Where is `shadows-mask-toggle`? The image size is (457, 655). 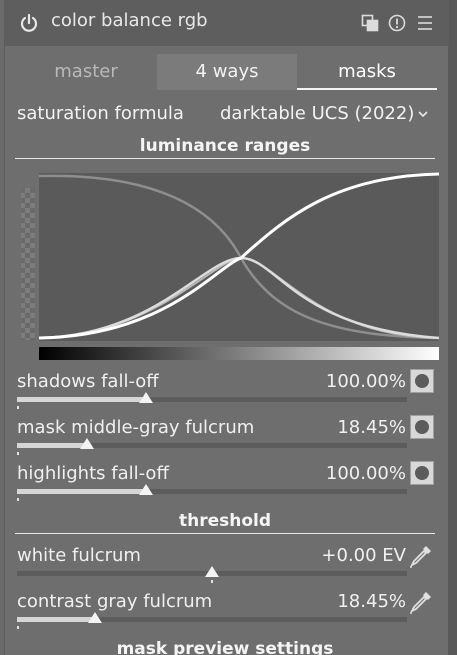
shadows-mask-toggle is located at coordinates (422, 381).